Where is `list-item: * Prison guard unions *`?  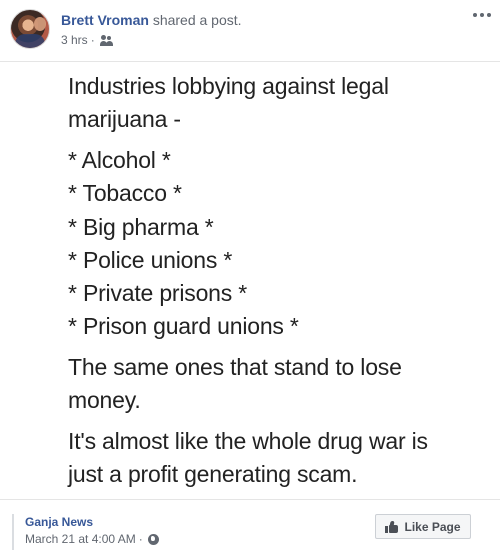
list-item: * Prison guard unions * is located at coordinates (183, 326).